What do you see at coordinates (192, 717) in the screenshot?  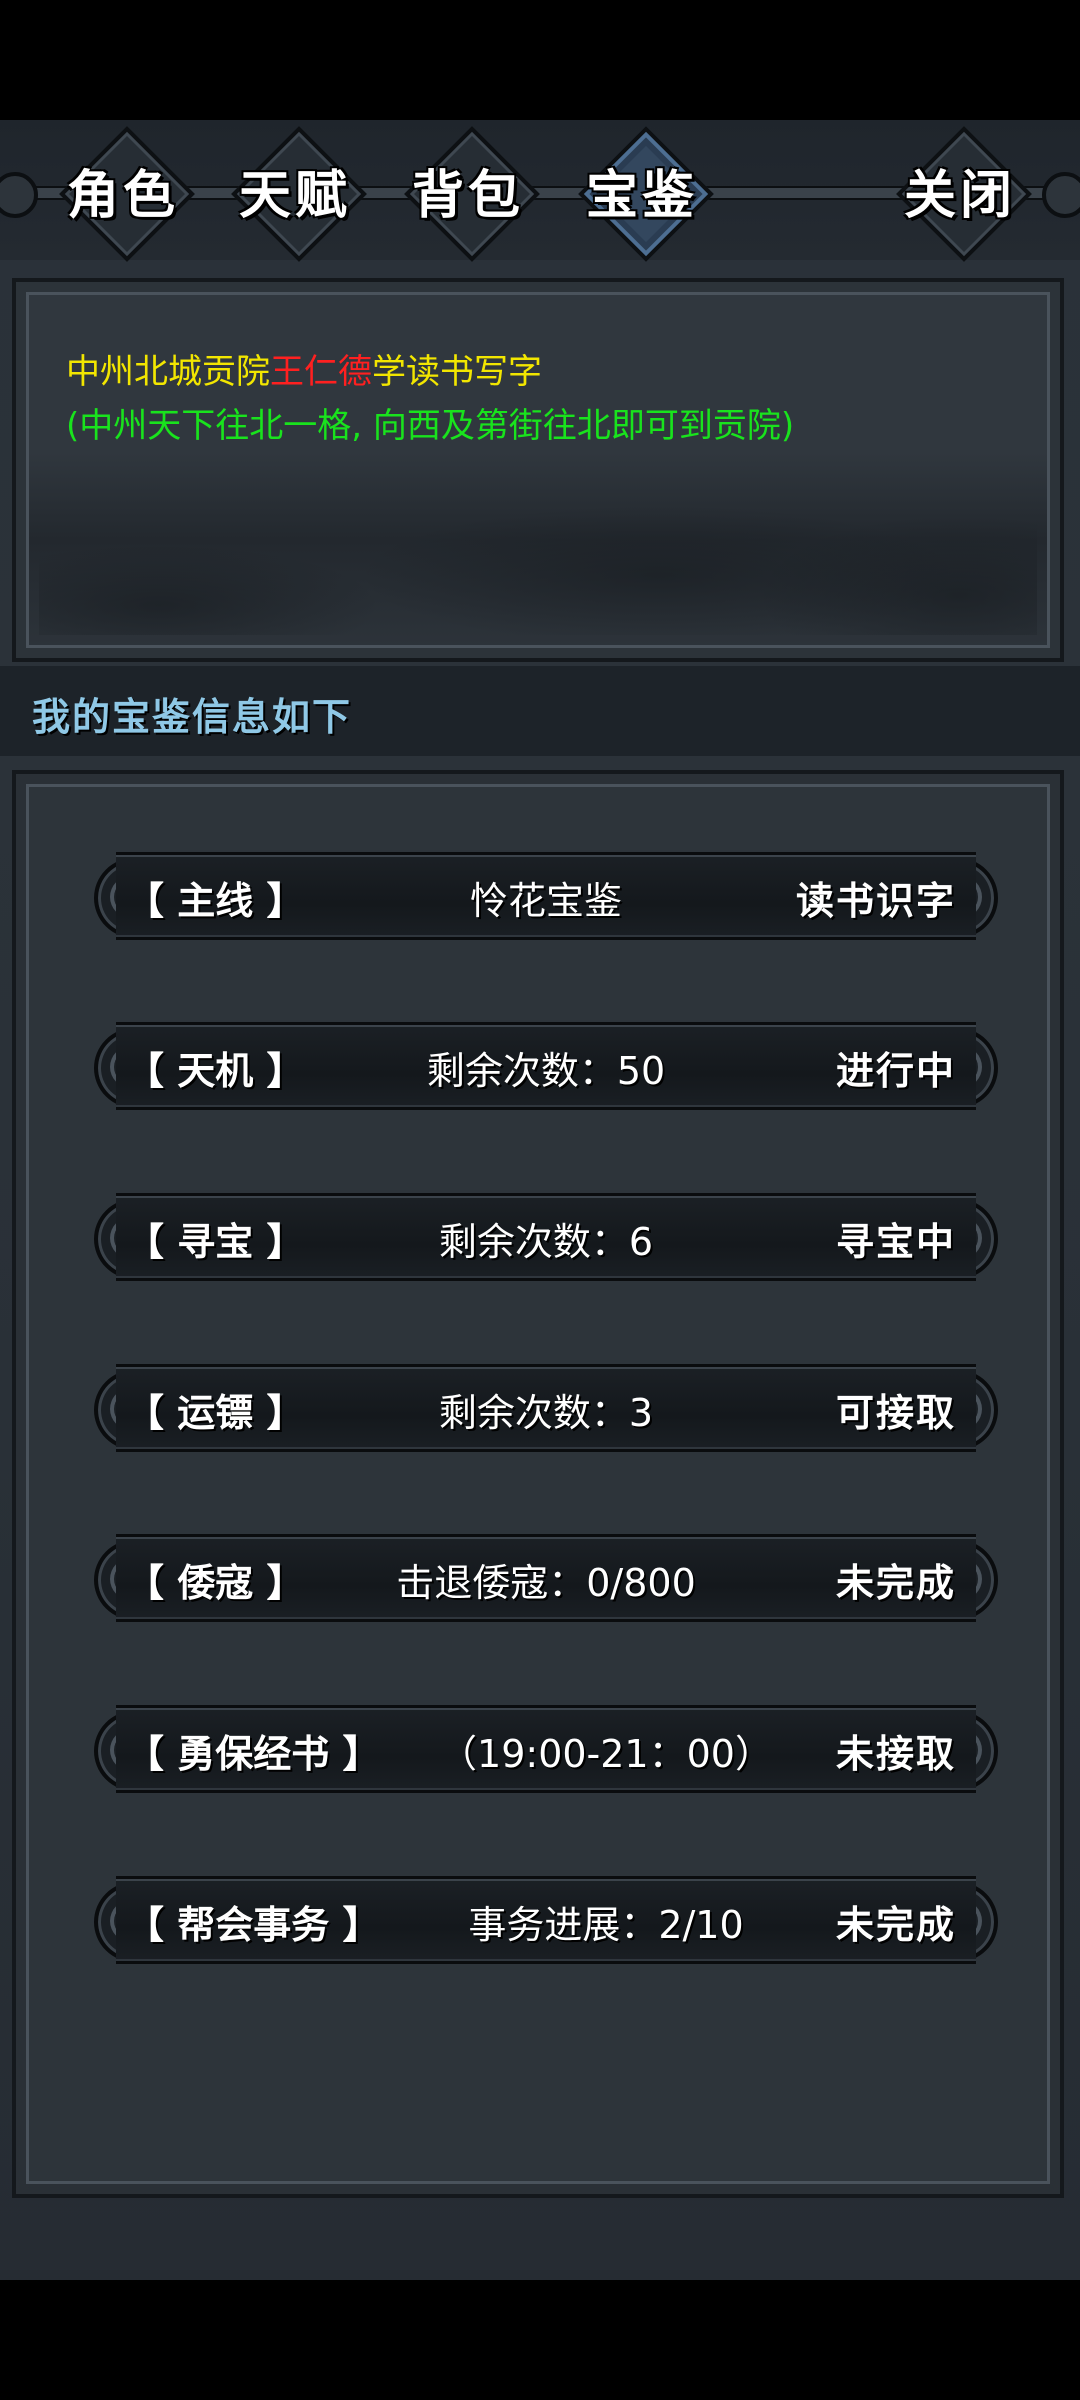 I see `section-title: 我的宝鉴信息如下` at bounding box center [192, 717].